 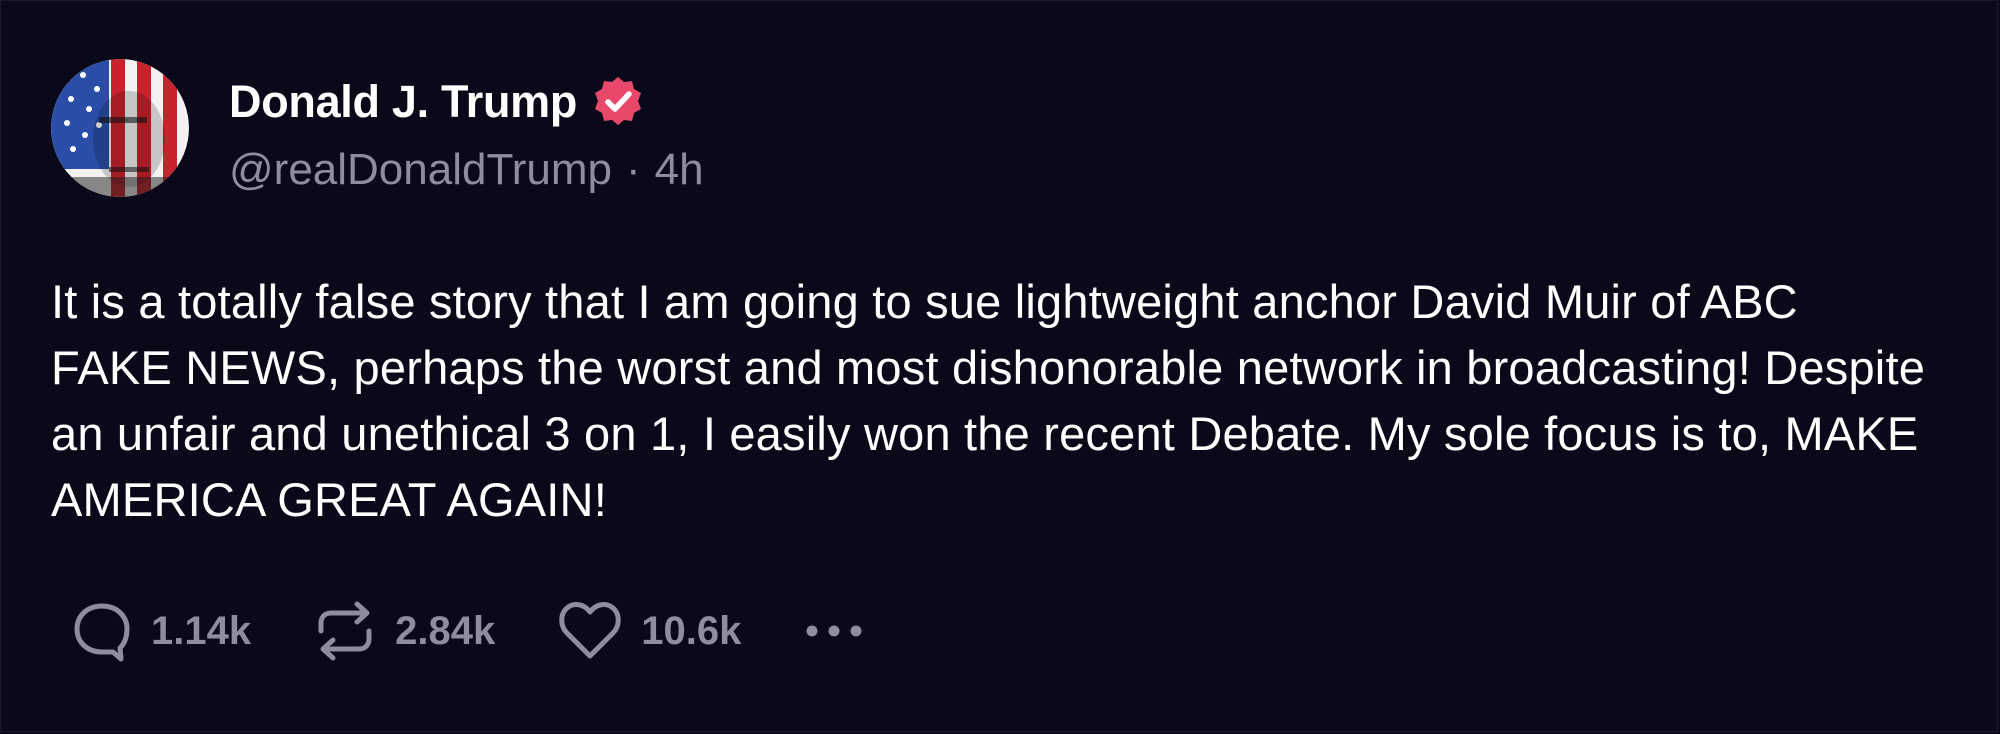 What do you see at coordinates (445, 630) in the screenshot?
I see `repost-count: 2.84k` at bounding box center [445, 630].